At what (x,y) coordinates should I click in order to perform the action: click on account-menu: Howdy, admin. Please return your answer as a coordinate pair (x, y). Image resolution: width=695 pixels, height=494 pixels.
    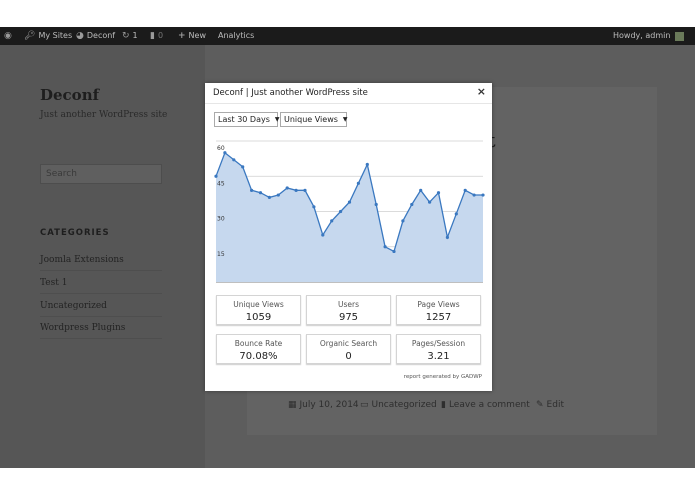
    Looking at the image, I should click on (649, 36).